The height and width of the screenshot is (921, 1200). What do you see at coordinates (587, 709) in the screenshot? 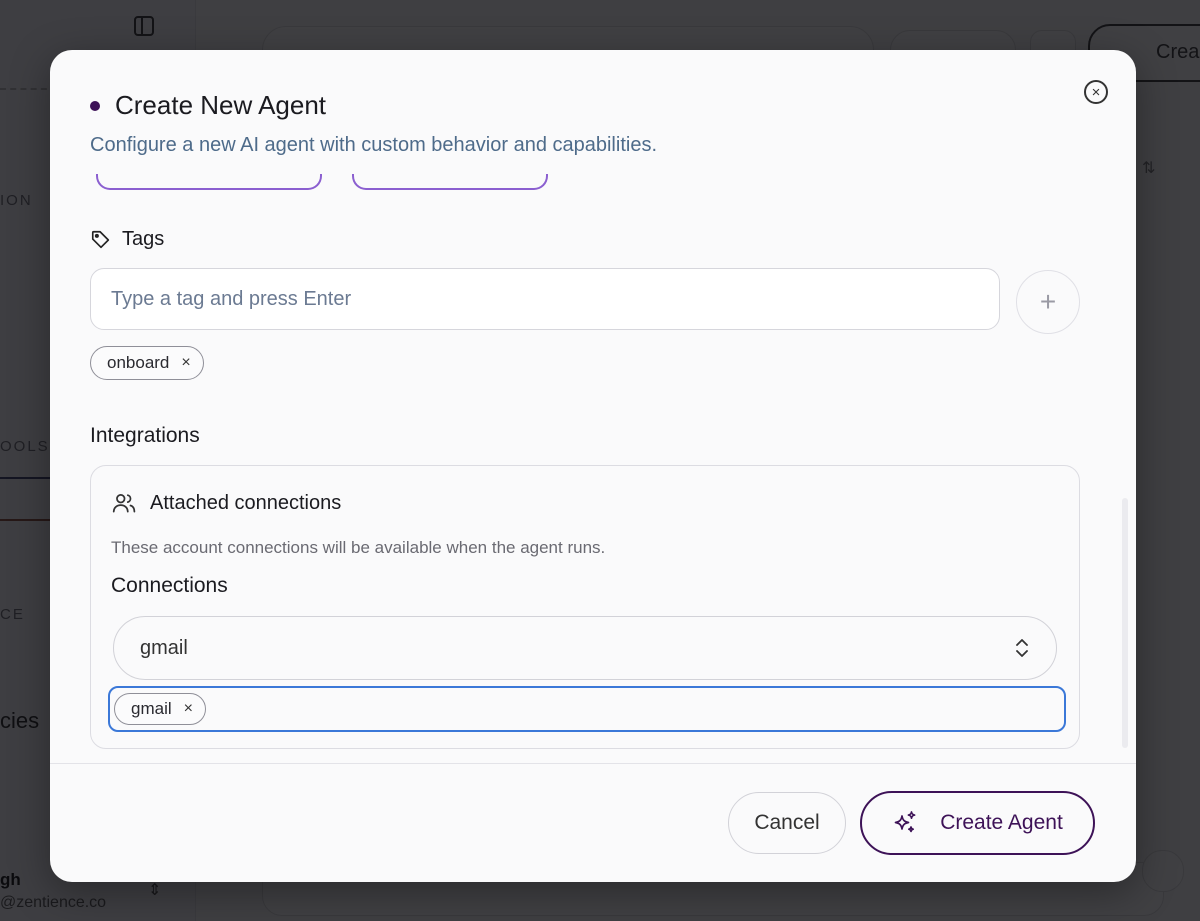
I see `selected-connections-area: gmail ×` at bounding box center [587, 709].